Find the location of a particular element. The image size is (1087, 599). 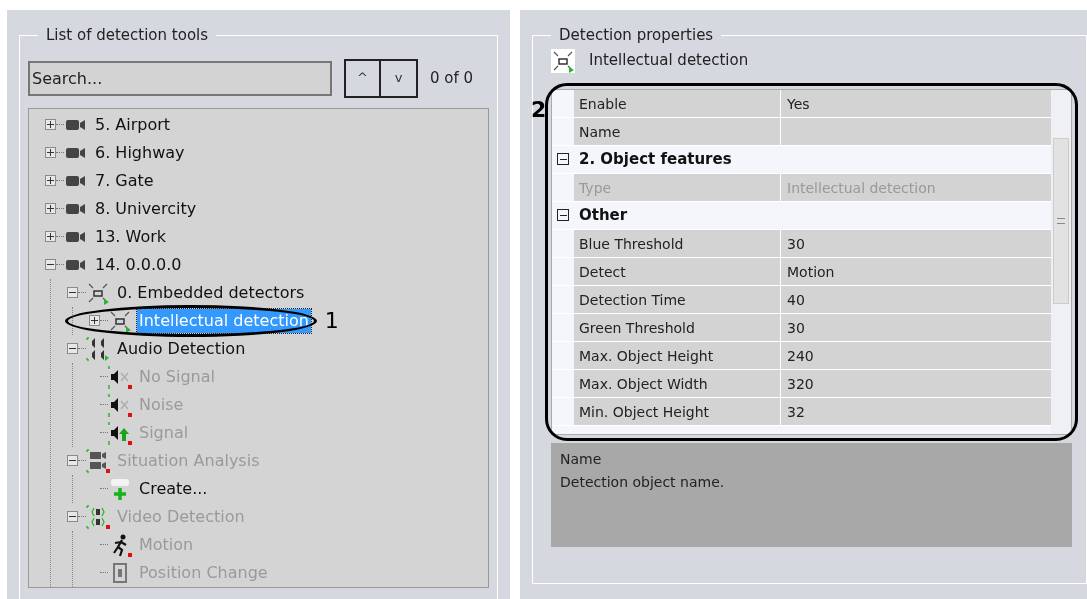

speakers-icon is located at coordinates (98, 348).